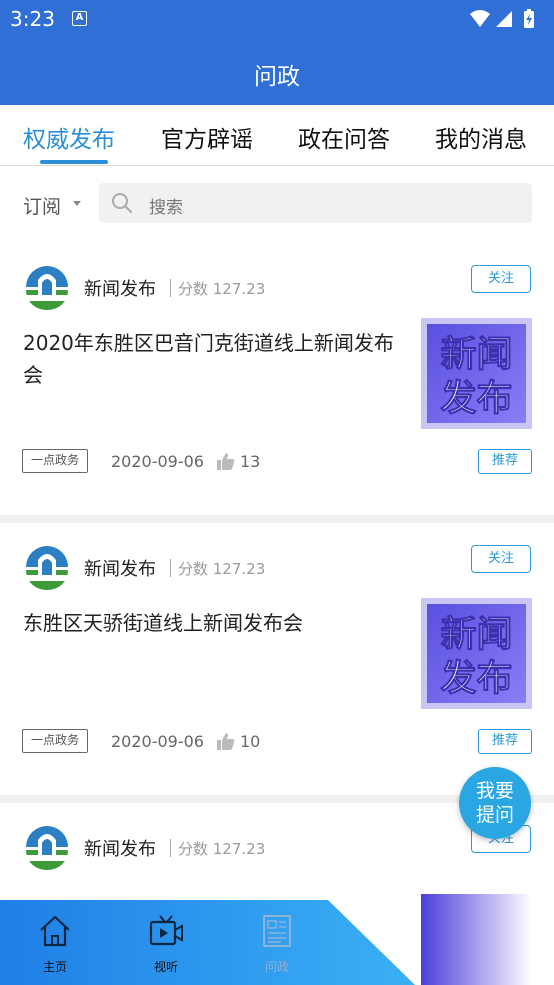 The image size is (554, 985). I want to click on document-icon, so click(277, 931).